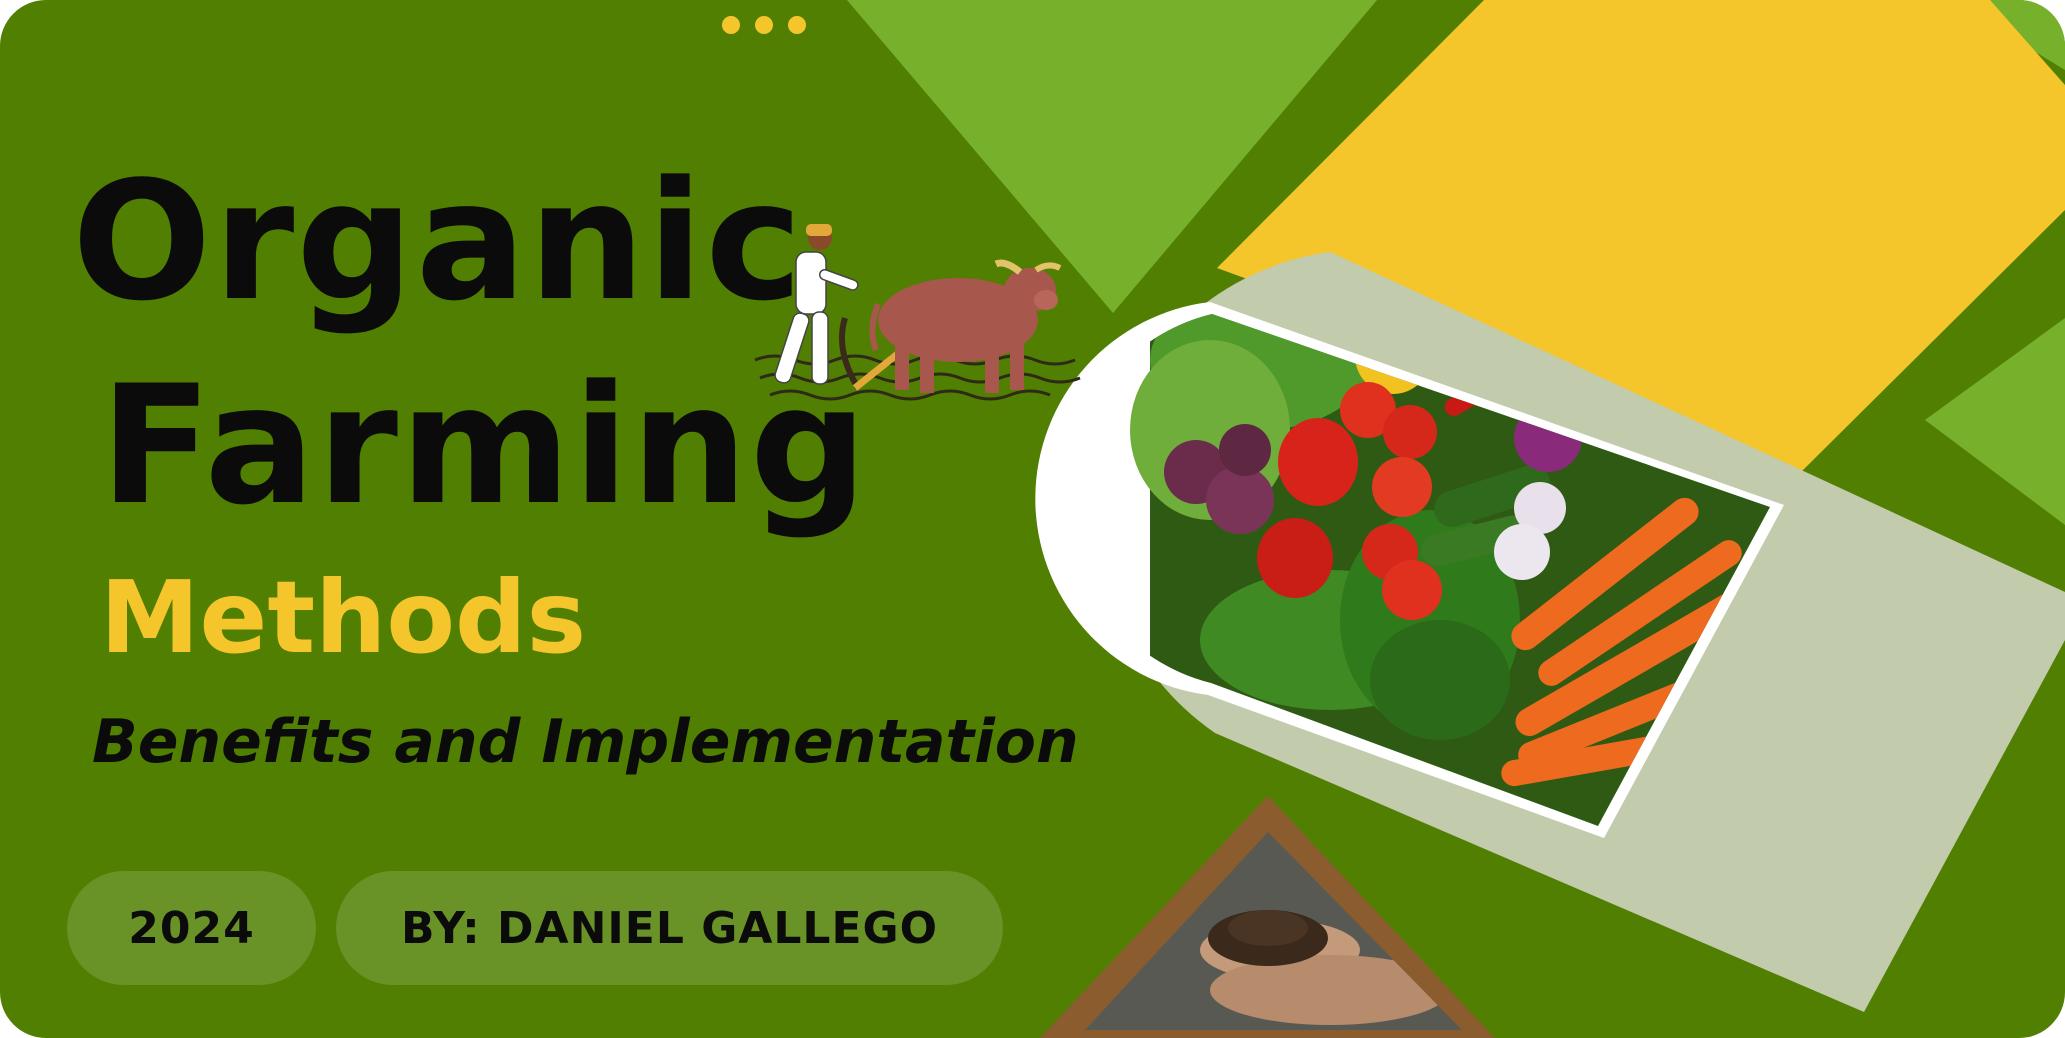 This screenshot has height=1038, width=2065. Describe the element at coordinates (1273, 931) in the screenshot. I see `soil-hands-photo` at that location.